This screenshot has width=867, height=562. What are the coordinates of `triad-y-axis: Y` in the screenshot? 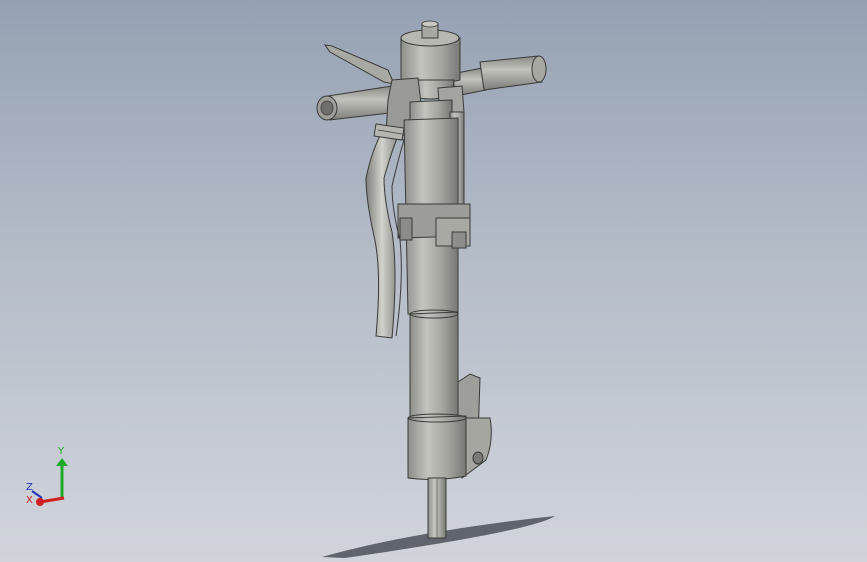 It's located at (62, 472).